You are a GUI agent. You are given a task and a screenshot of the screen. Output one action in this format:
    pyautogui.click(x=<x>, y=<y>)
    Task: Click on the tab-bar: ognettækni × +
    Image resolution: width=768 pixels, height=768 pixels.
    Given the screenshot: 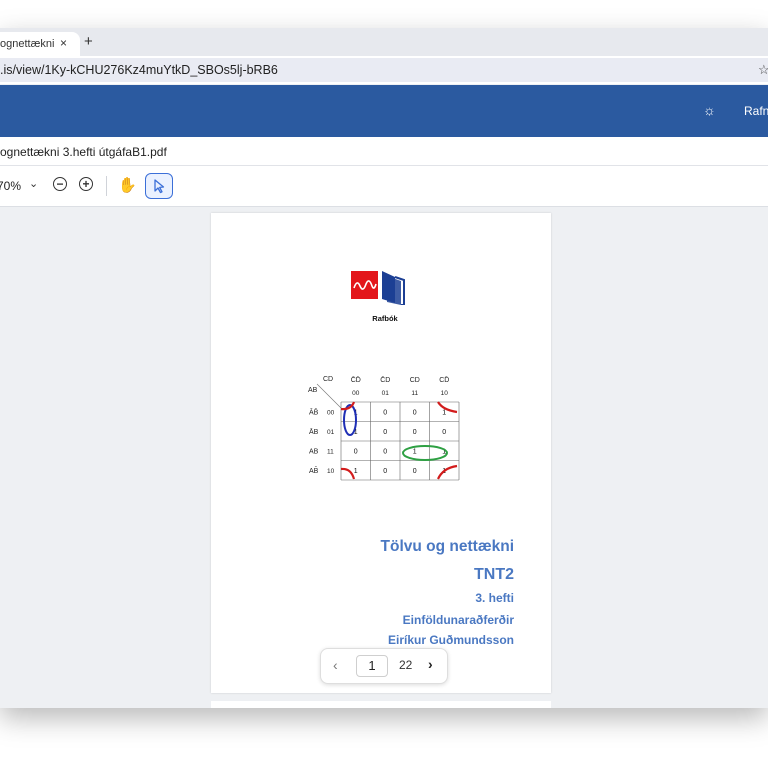 What is the action you would take?
    pyautogui.click(x=384, y=42)
    